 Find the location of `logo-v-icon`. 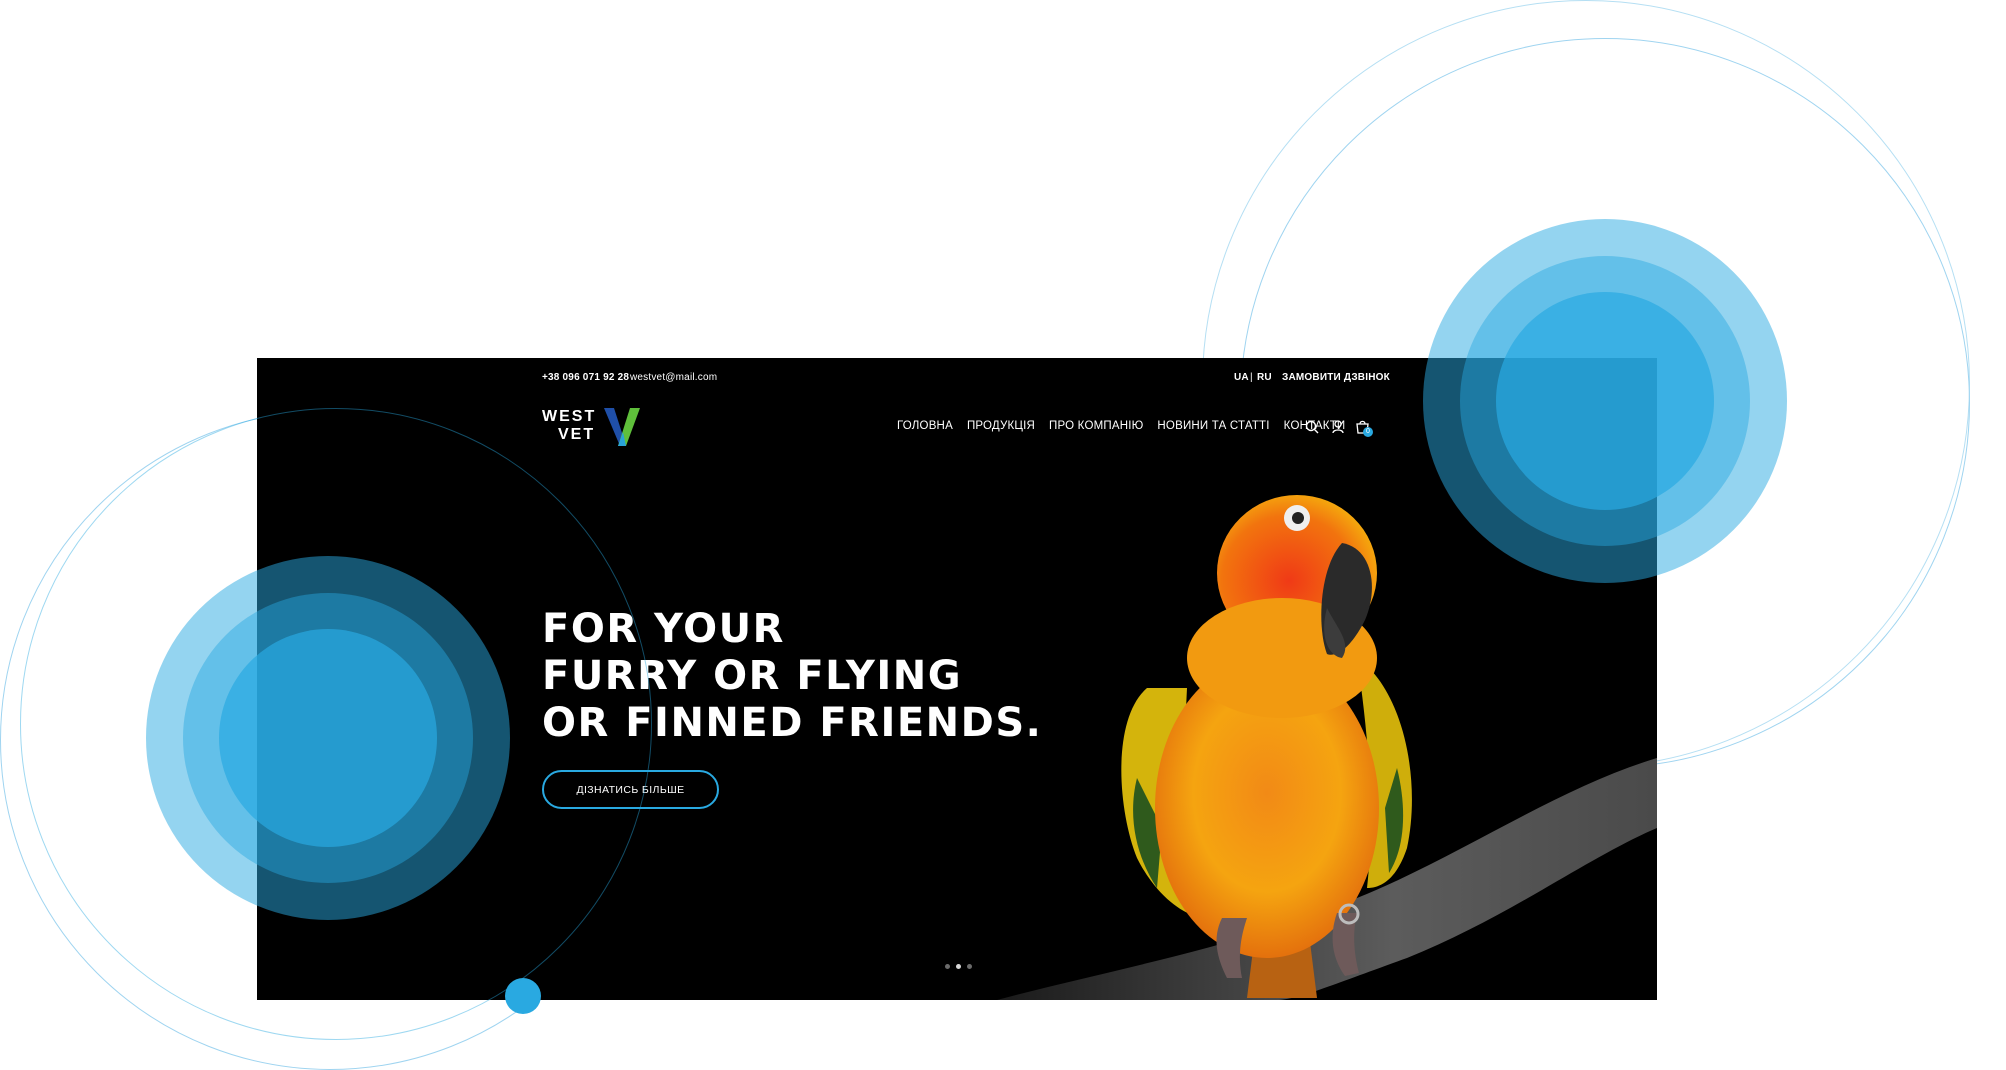

logo-v-icon is located at coordinates (622, 427).